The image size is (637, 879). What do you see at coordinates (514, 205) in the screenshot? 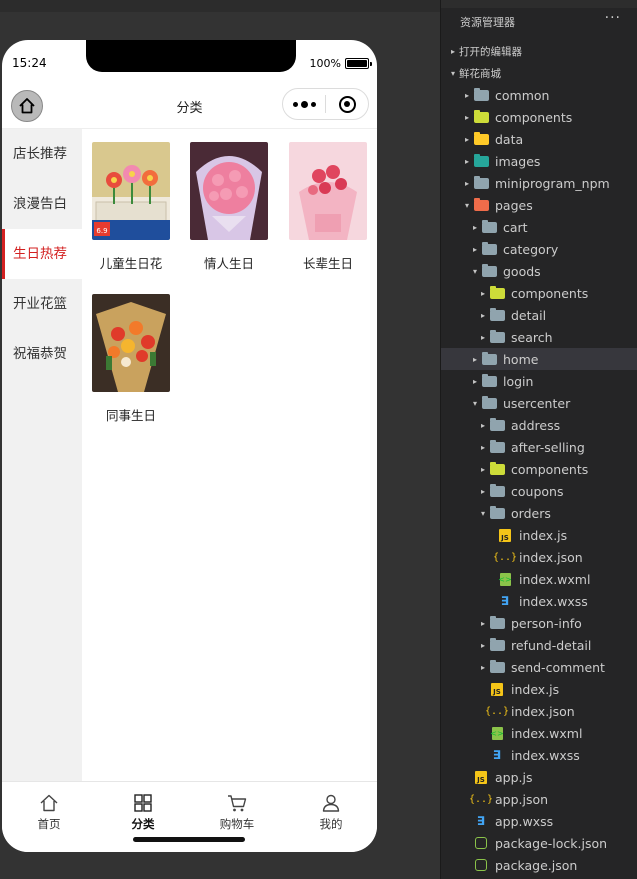
I see `tree-item-label: pages` at bounding box center [514, 205].